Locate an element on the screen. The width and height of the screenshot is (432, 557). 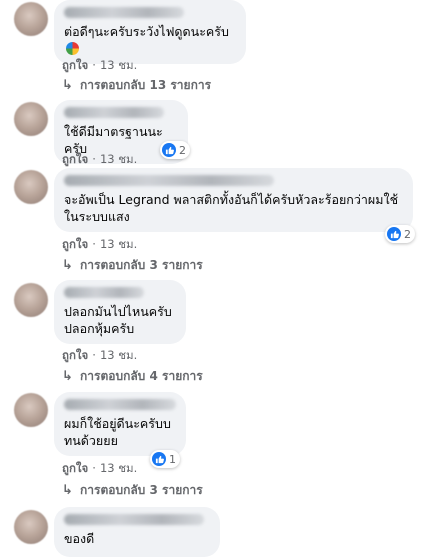
reaction-count: 1 is located at coordinates (172, 459).